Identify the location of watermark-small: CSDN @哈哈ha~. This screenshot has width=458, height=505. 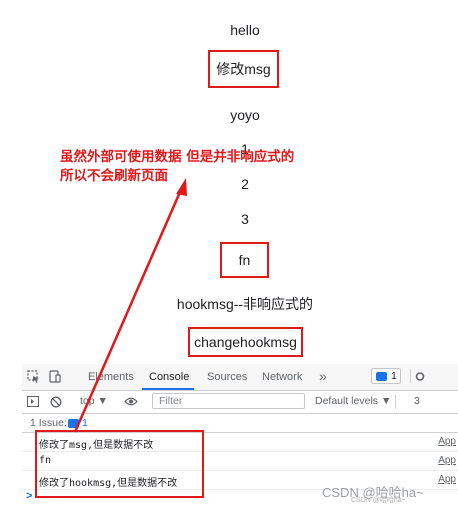
(378, 500).